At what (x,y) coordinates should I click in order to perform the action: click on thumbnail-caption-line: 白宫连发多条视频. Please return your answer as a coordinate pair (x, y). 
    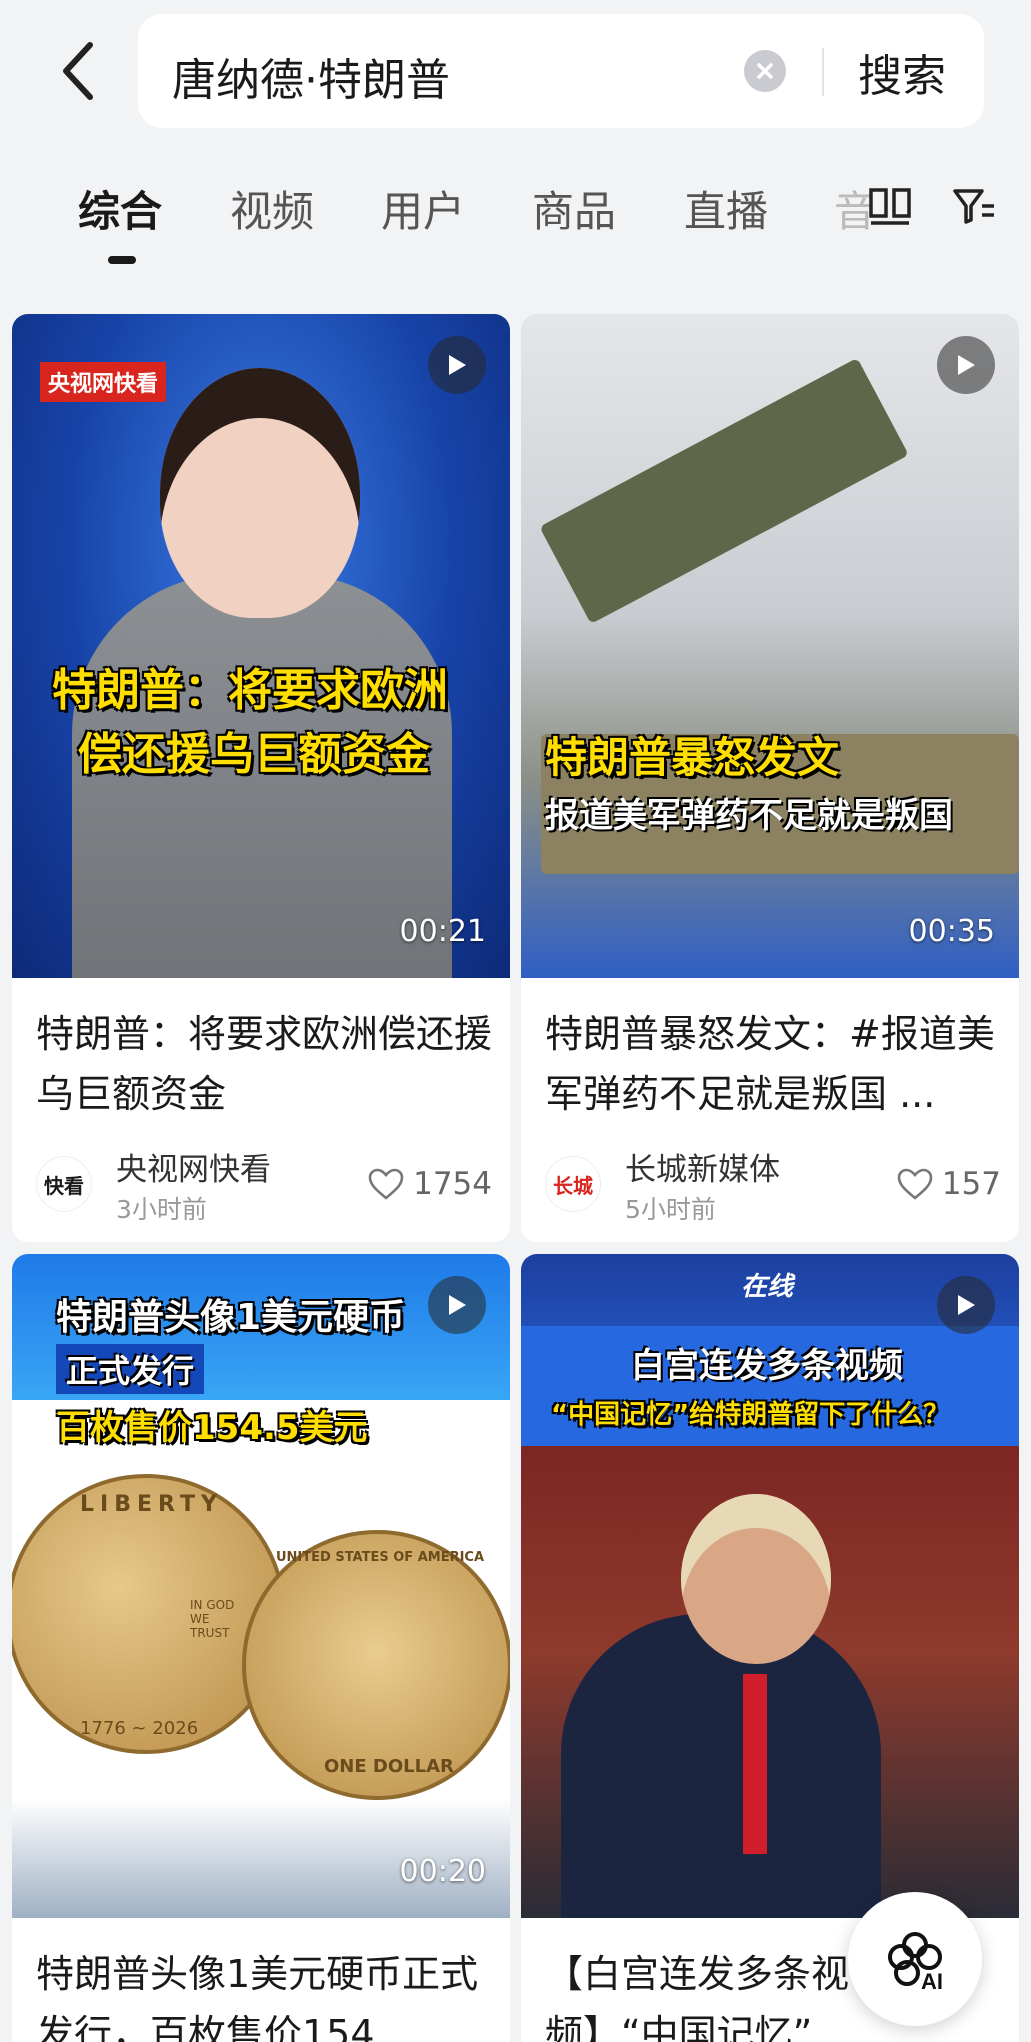
    Looking at the image, I should click on (767, 1366).